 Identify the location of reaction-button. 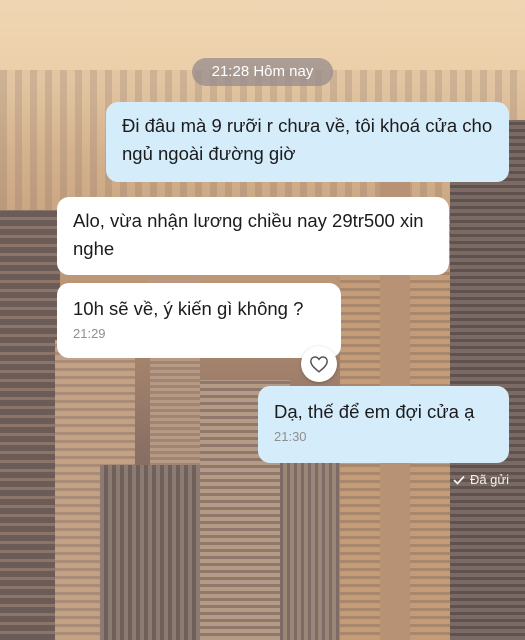
(319, 364).